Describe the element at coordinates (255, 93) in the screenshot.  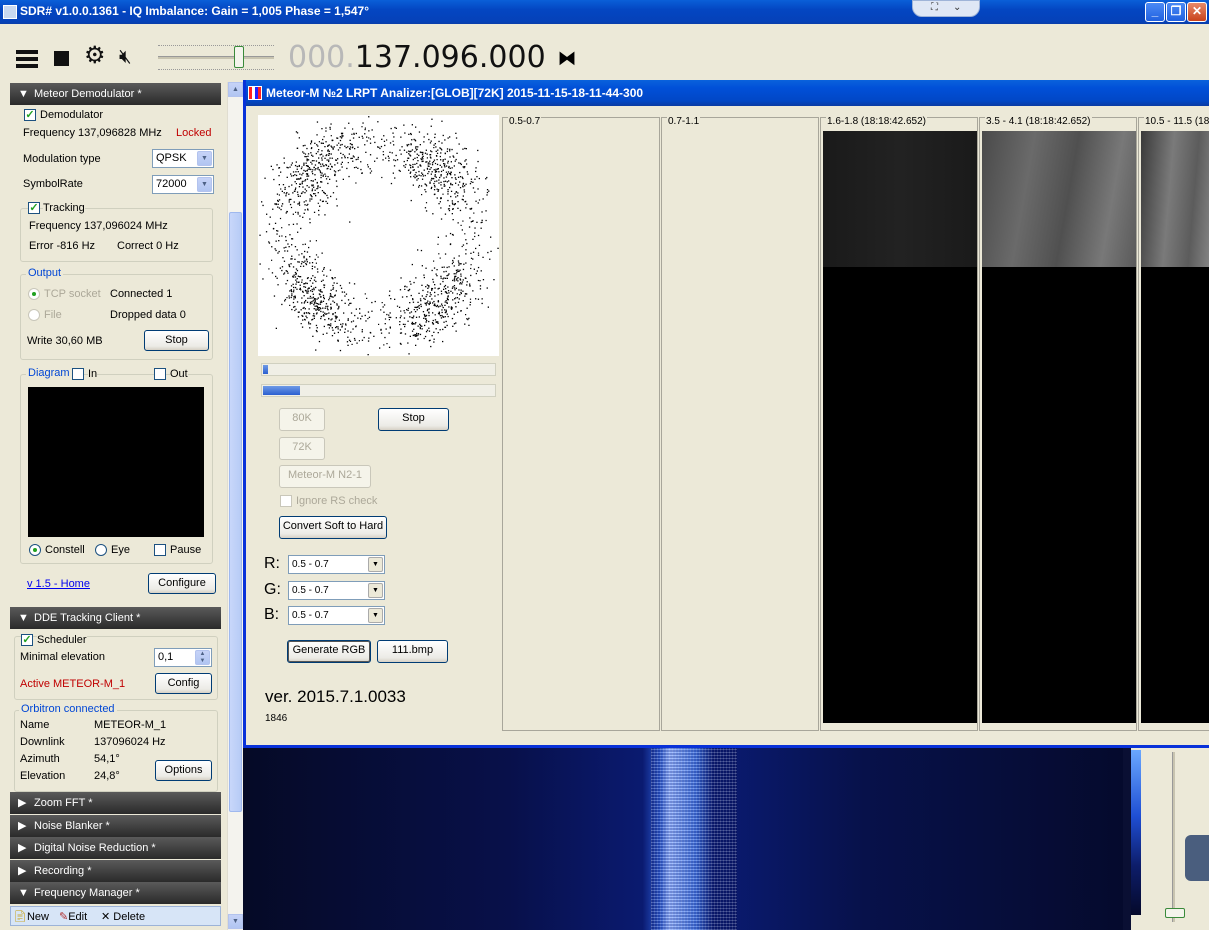
I see `analyzer-app-icon` at that location.